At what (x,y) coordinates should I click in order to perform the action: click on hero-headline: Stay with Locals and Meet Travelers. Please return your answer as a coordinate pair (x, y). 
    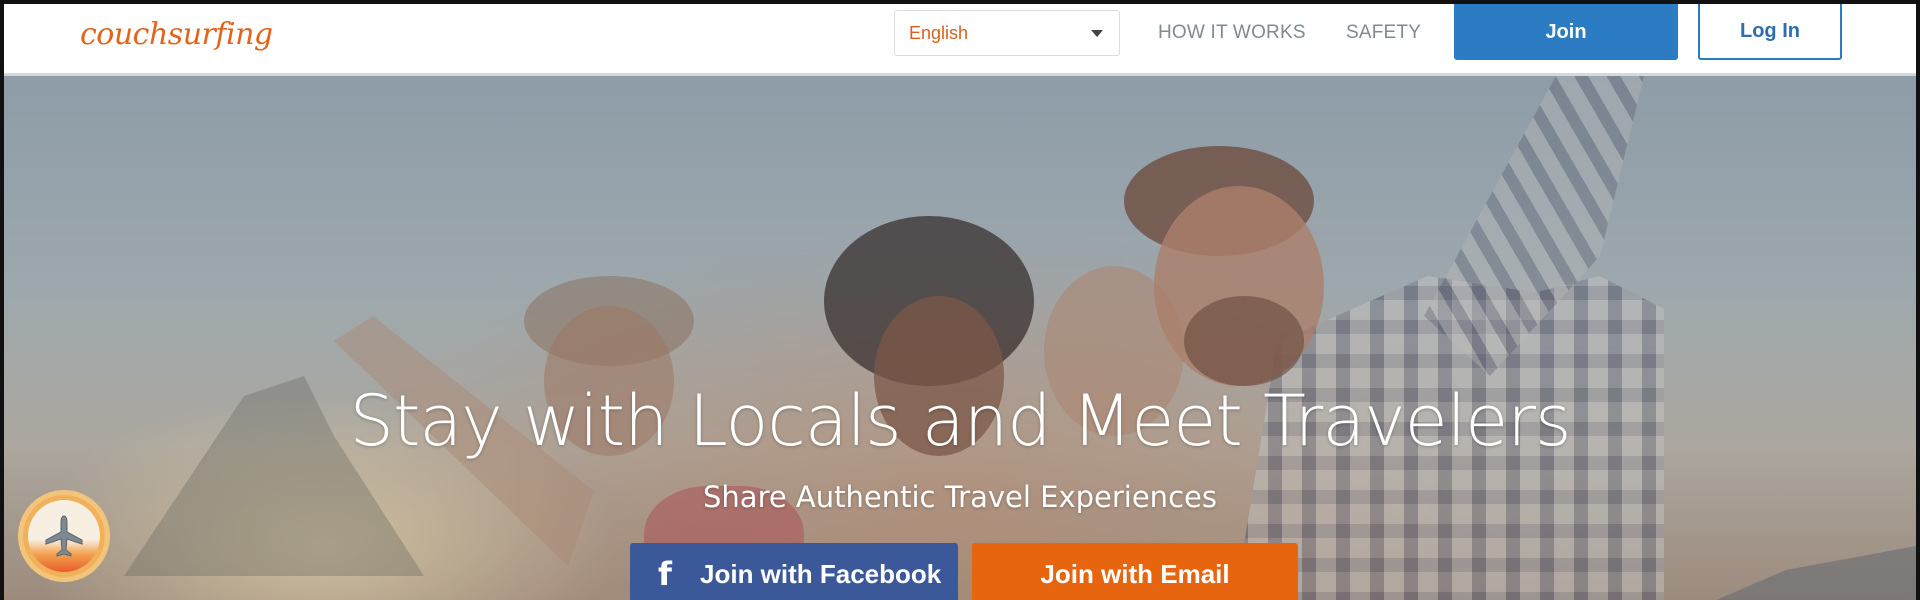
    Looking at the image, I should click on (960, 421).